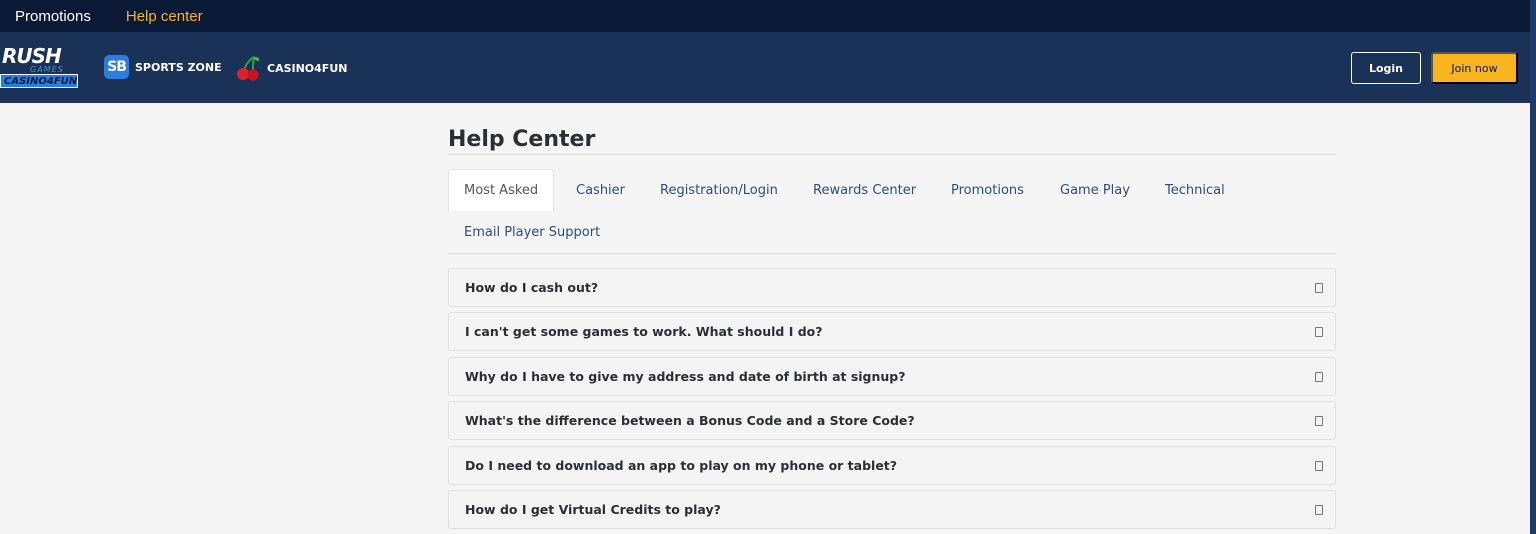 The image size is (1536, 534). What do you see at coordinates (53, 16) in the screenshot?
I see `topbar-link-promotions: Promotions` at bounding box center [53, 16].